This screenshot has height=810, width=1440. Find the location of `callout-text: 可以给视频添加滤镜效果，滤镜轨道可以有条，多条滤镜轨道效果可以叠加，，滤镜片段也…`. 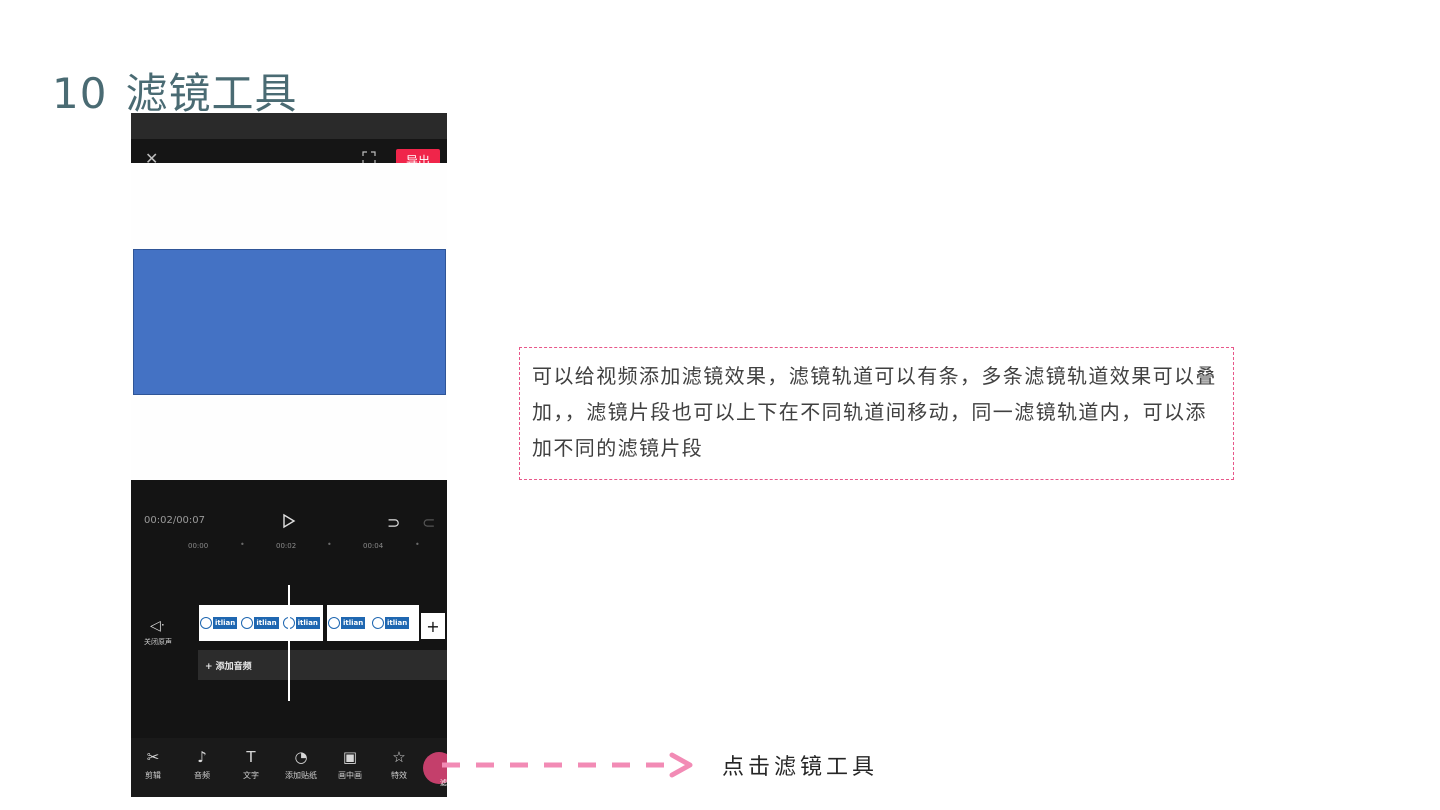

callout-text: 可以给视频添加滤镜效果，滤镜轨道可以有条，多条滤镜轨道效果可以叠加，，滤镜片段也… is located at coordinates (874, 412).